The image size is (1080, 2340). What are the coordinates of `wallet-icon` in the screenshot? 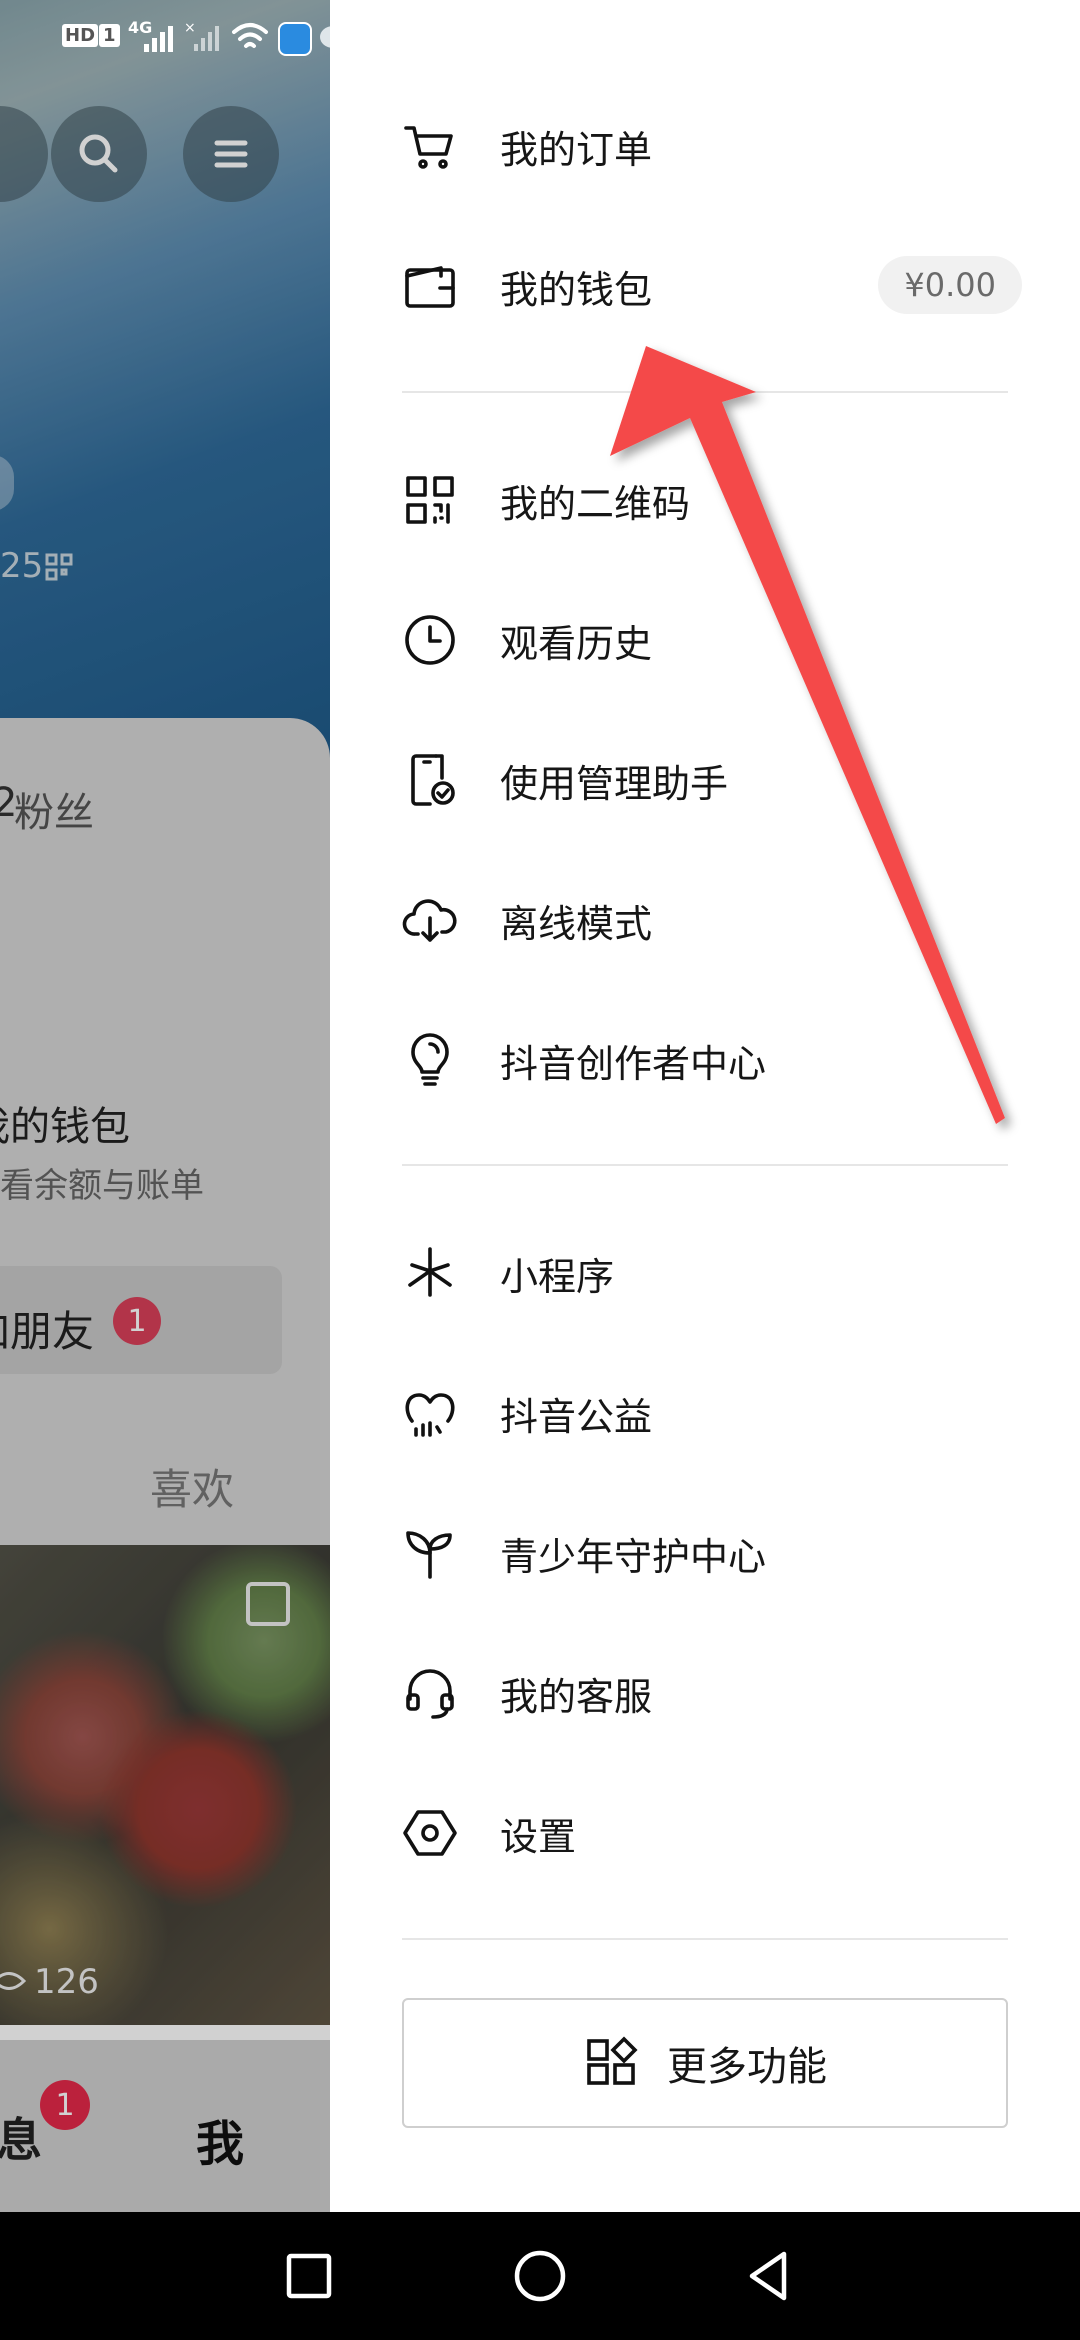 It's located at (430, 286).